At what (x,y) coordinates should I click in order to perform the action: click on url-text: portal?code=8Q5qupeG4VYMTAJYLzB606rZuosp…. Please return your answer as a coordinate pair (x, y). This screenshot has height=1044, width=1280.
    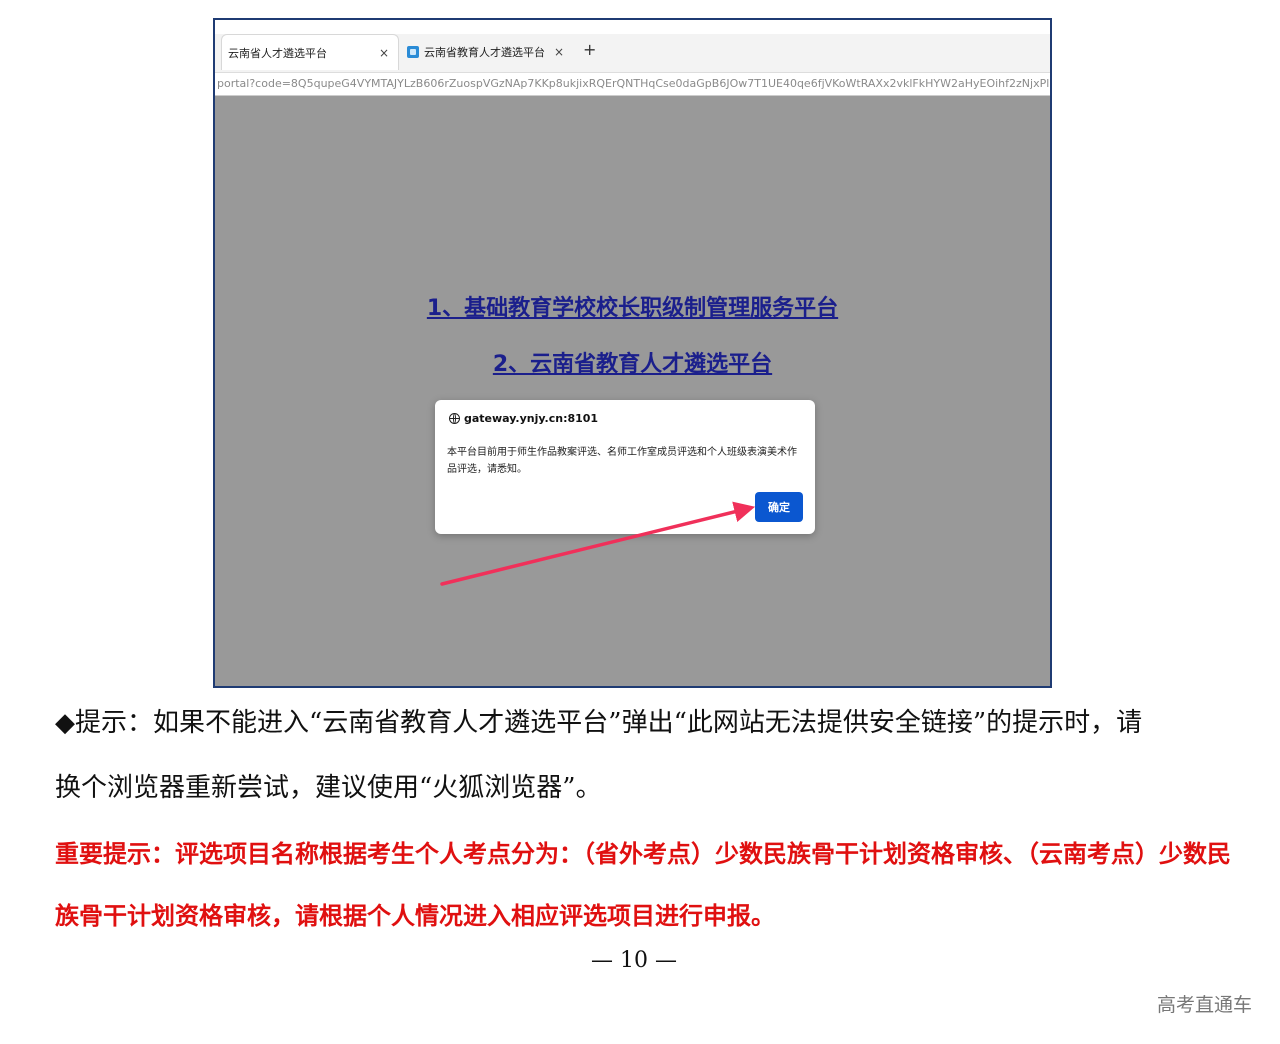
    Looking at the image, I should click on (633, 83).